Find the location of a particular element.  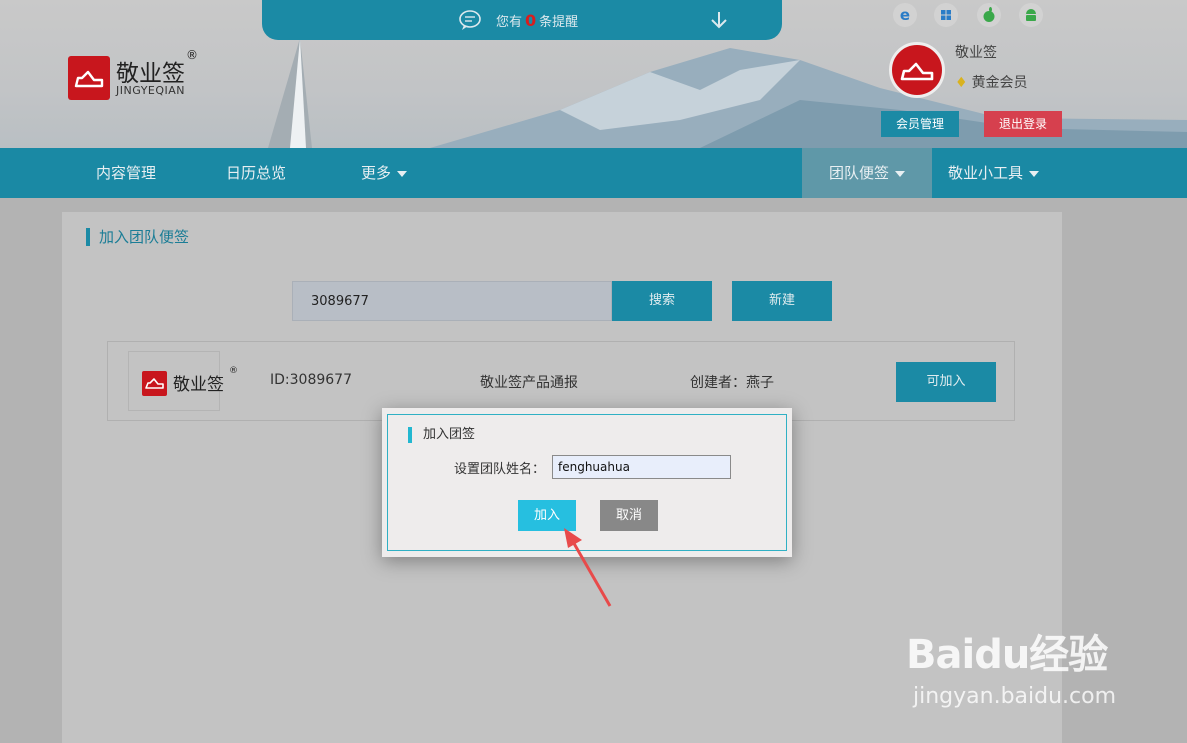

windows-icon is located at coordinates (946, 15).